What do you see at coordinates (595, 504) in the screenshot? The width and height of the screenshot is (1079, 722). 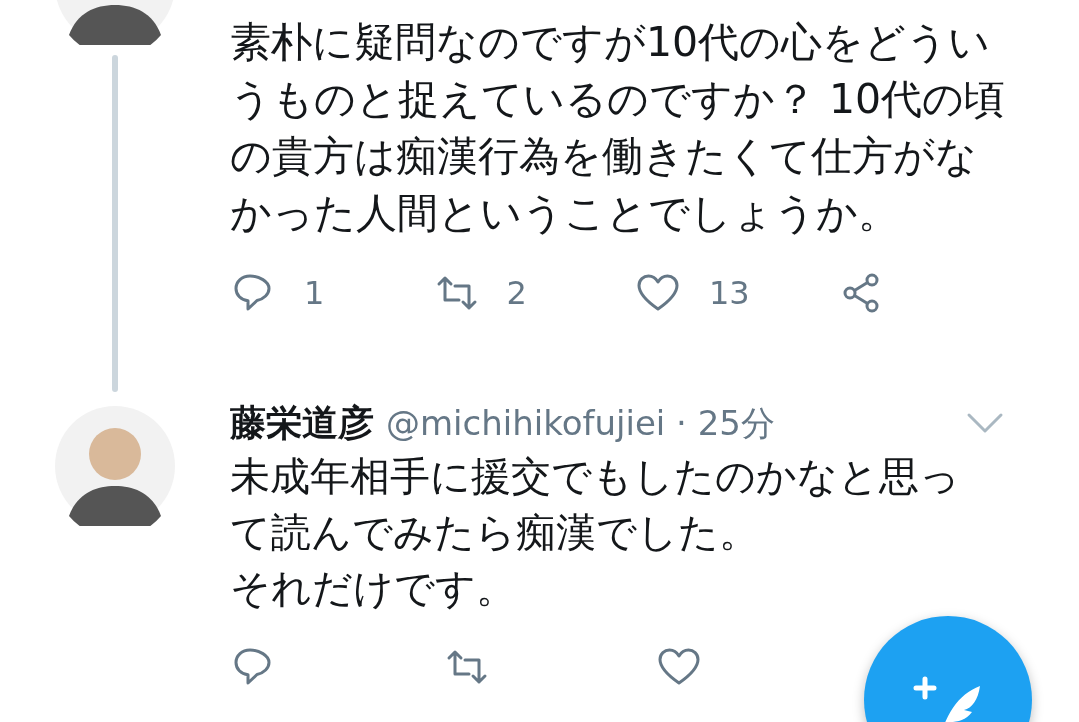 I see `tweet-text: 未成年相手に援交でもしたのかなと思って読んでみたら痴漢でした。` at bounding box center [595, 504].